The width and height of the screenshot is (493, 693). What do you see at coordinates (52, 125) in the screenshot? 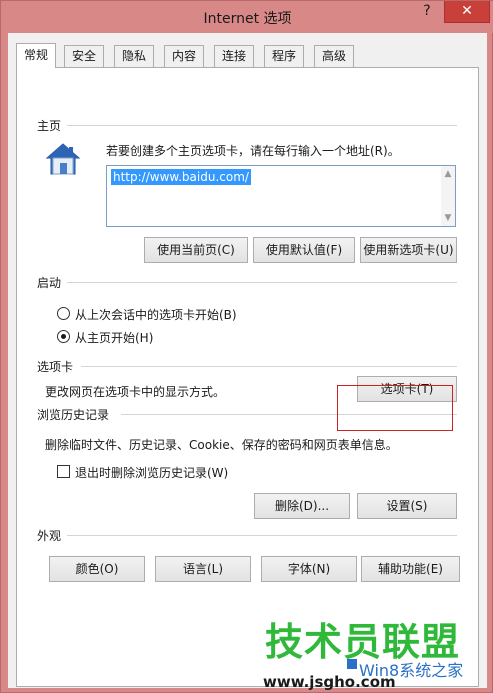
I see `homepage-section-label: 主页` at bounding box center [52, 125].